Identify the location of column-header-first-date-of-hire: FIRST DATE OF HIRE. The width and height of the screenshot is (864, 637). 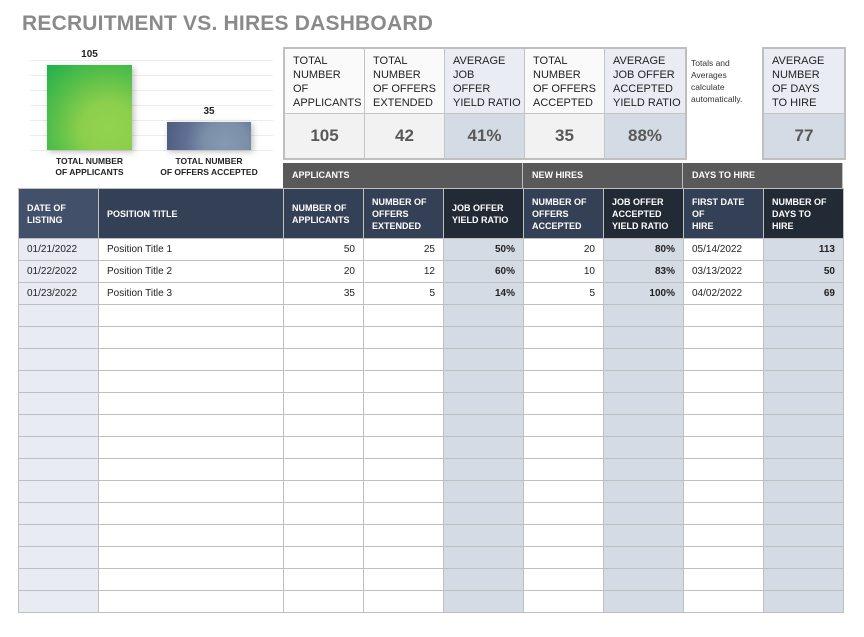
(724, 214).